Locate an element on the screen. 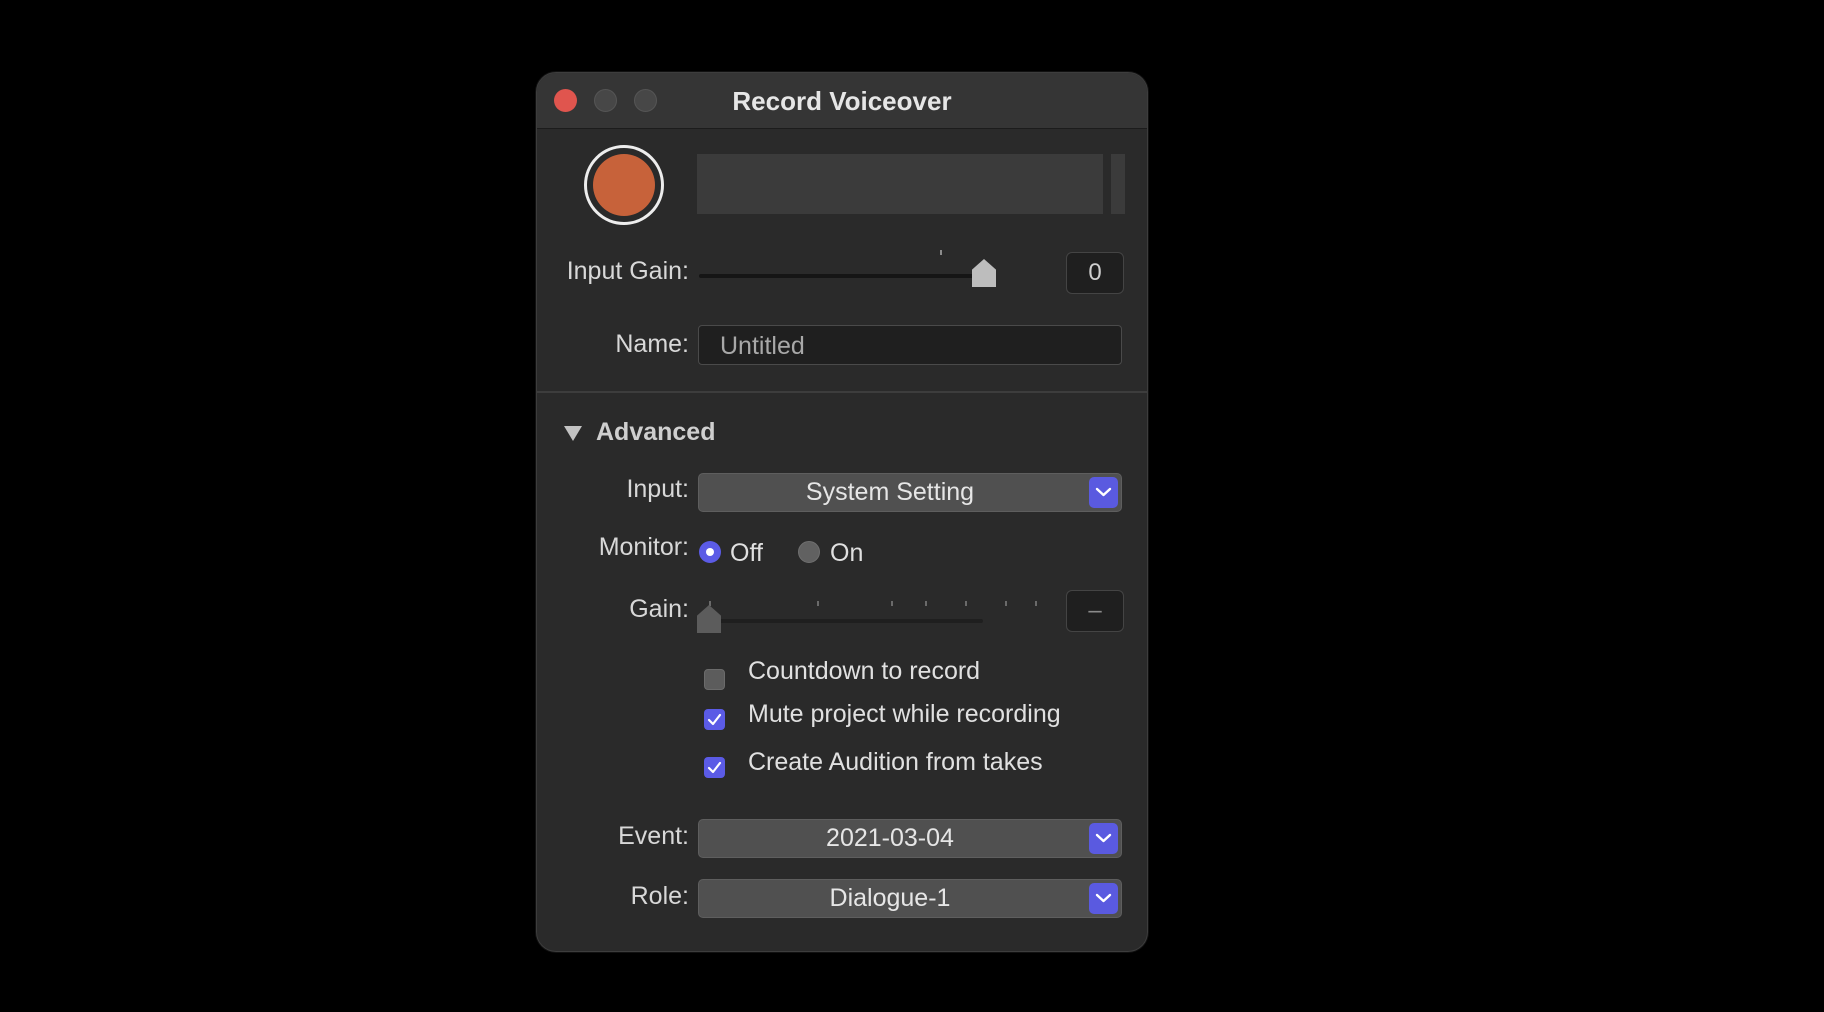 The height and width of the screenshot is (1012, 1824). advanced-section-label: Advanced is located at coordinates (655, 432).